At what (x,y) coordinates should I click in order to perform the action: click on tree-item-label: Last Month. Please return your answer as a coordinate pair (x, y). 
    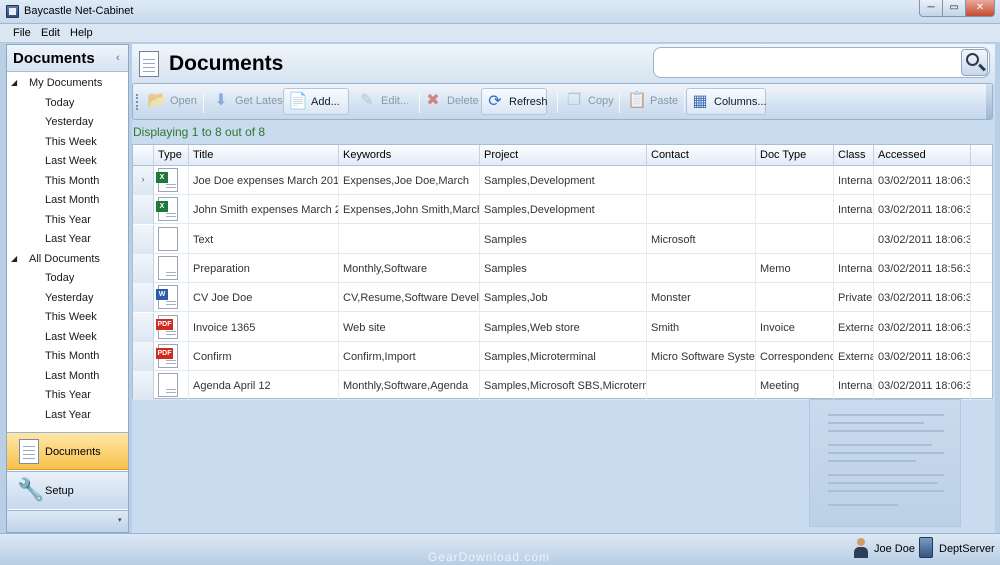
    Looking at the image, I should click on (72, 200).